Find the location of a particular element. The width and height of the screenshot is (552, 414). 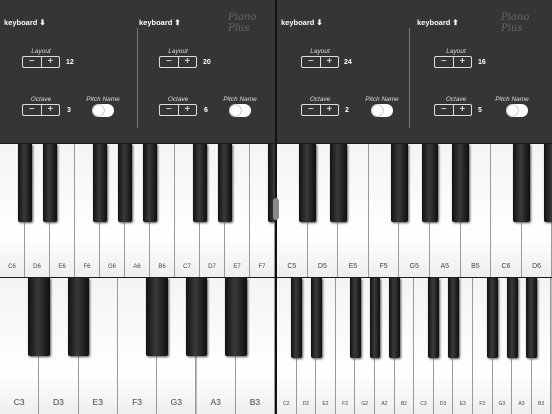

octave-value: 5 is located at coordinates (480, 110).